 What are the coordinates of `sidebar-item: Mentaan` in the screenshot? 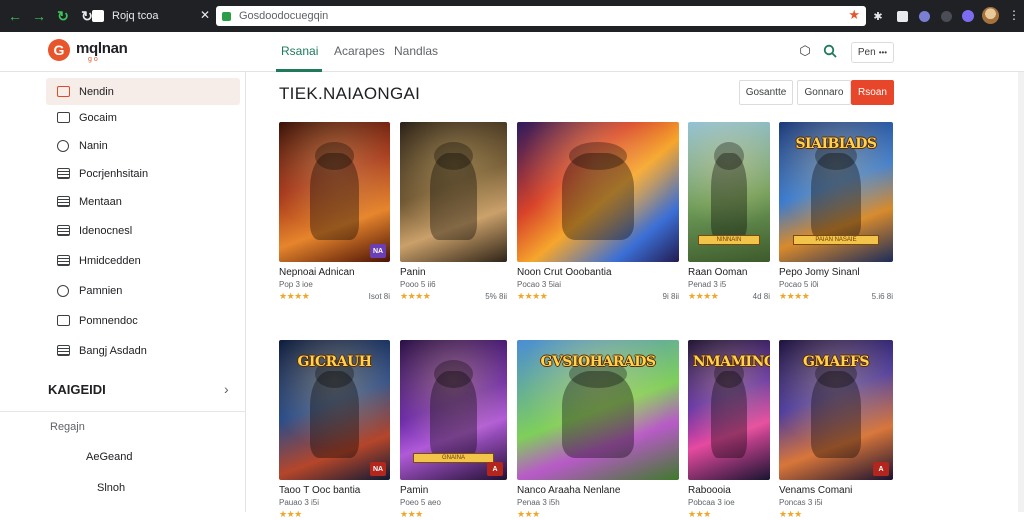 It's located at (143, 201).